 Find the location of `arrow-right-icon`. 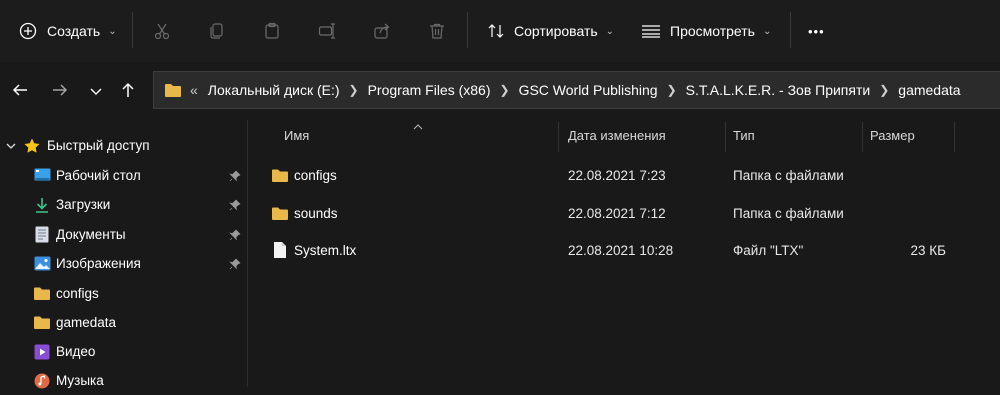

arrow-right-icon is located at coordinates (60, 92).